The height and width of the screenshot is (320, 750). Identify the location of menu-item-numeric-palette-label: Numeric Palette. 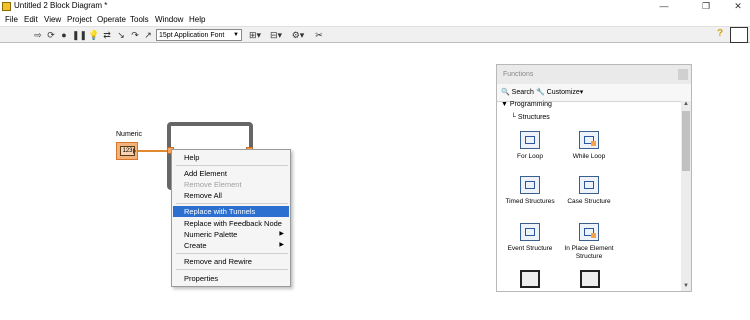
(211, 234).